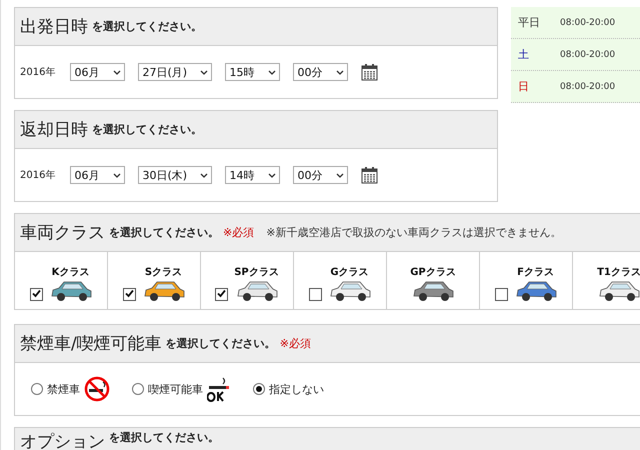 Image resolution: width=640 pixels, height=450 pixels. I want to click on date-select: 30日(木), so click(175, 175).